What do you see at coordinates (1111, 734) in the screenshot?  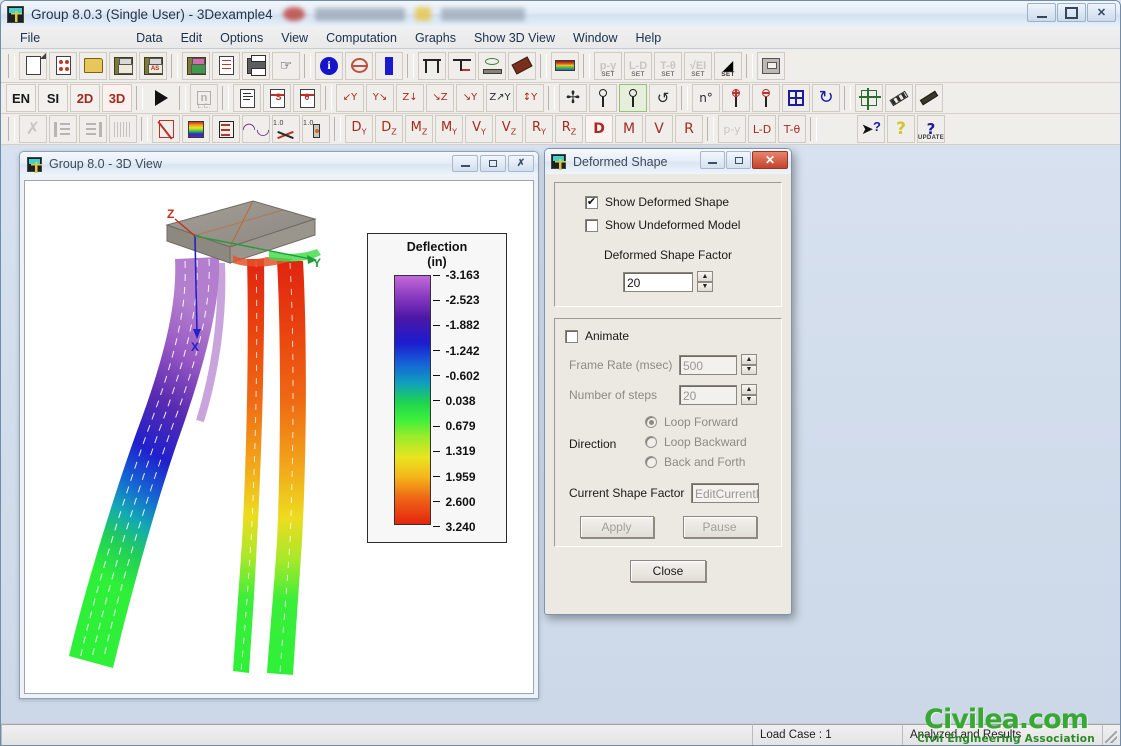 I see `resize-grip` at bounding box center [1111, 734].